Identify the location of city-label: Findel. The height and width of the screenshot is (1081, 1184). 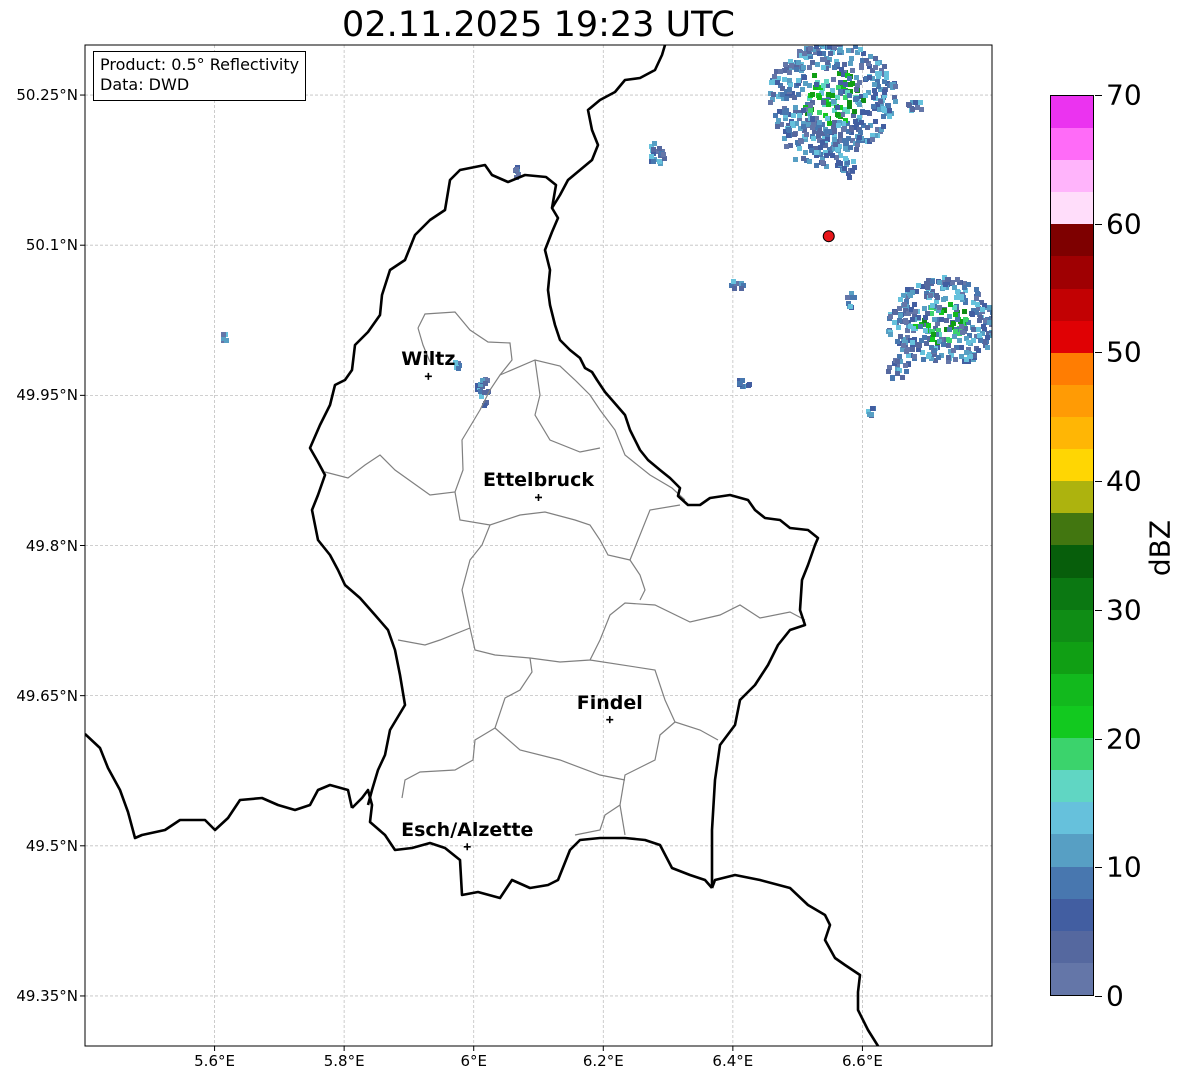
(609, 702).